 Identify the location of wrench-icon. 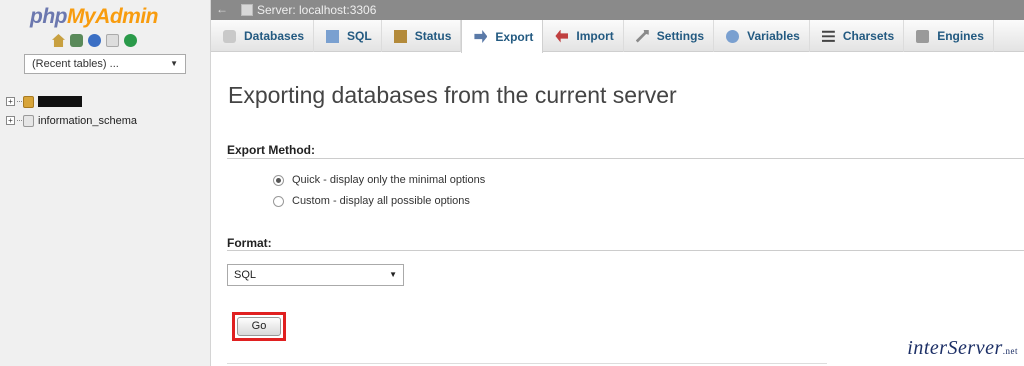
(642, 36).